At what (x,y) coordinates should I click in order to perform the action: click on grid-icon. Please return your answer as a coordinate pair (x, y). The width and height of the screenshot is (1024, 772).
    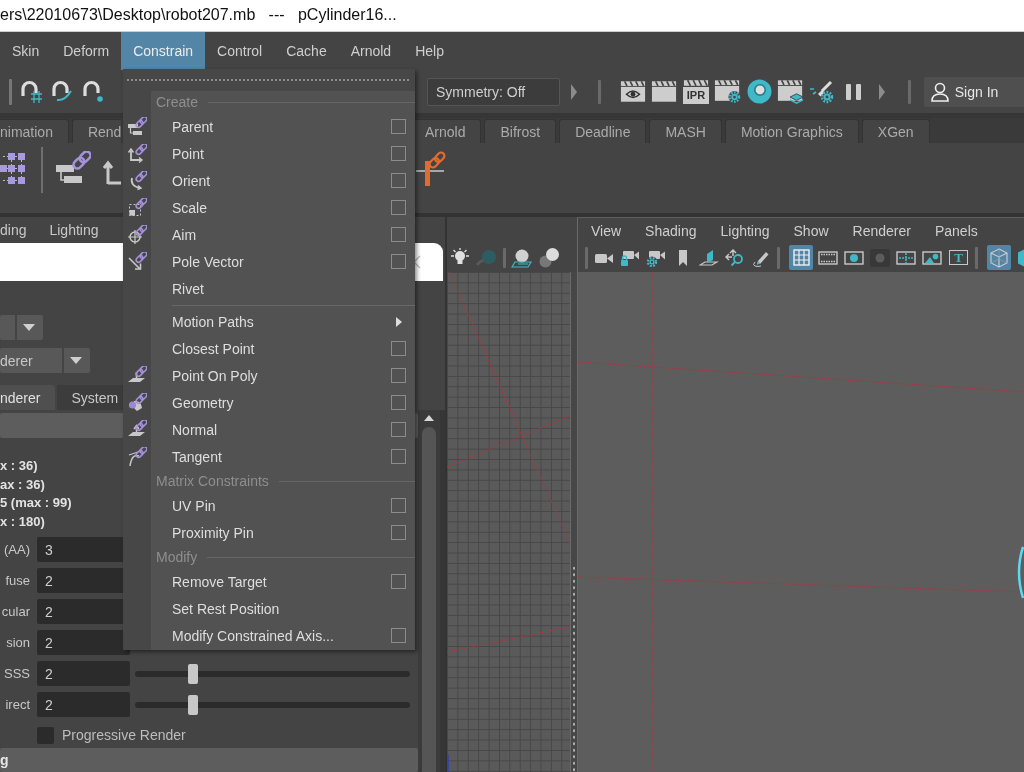
    Looking at the image, I should click on (801, 257).